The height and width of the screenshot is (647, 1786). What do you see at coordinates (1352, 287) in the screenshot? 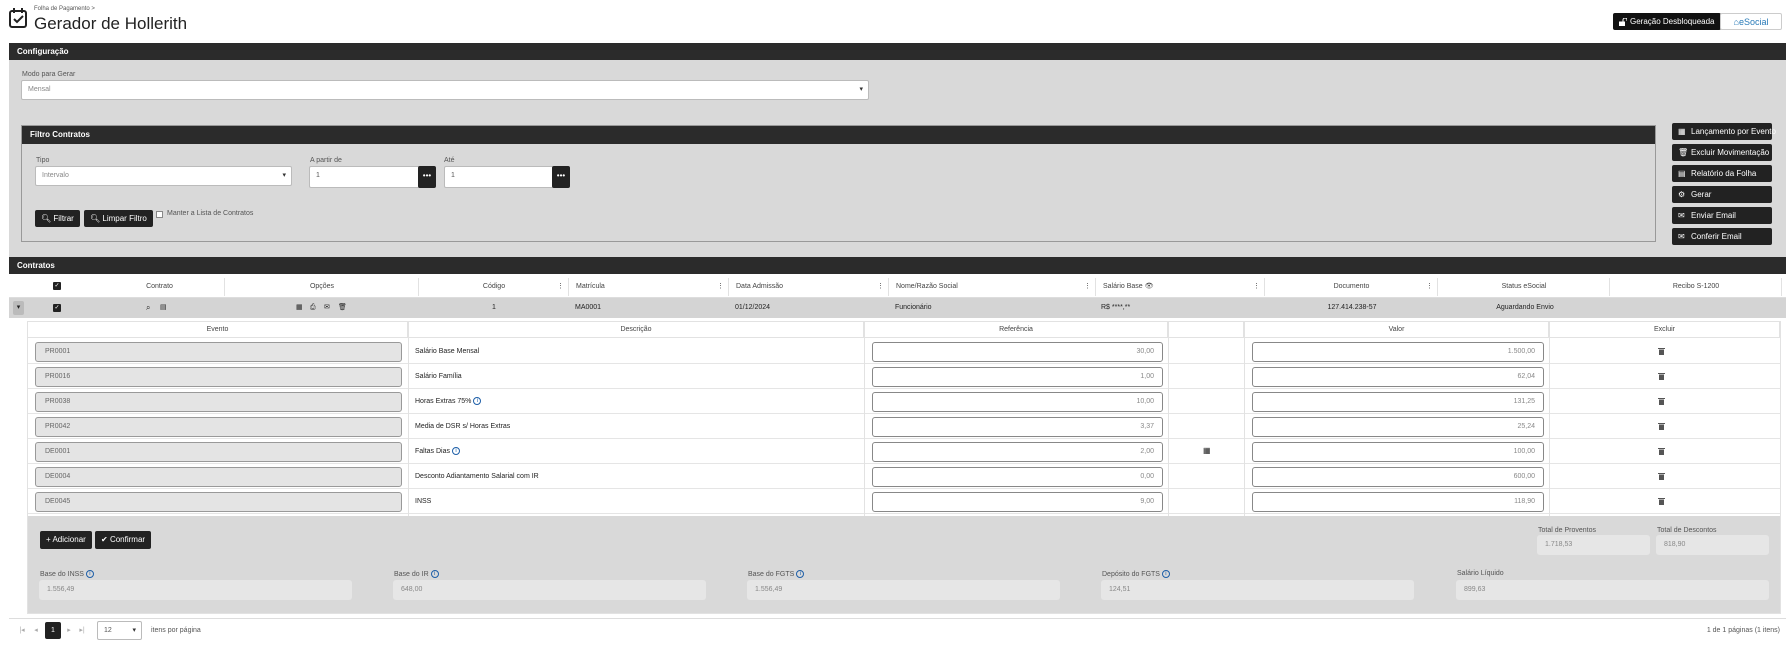
I see `column-header-7: Documento ⋮` at bounding box center [1352, 287].